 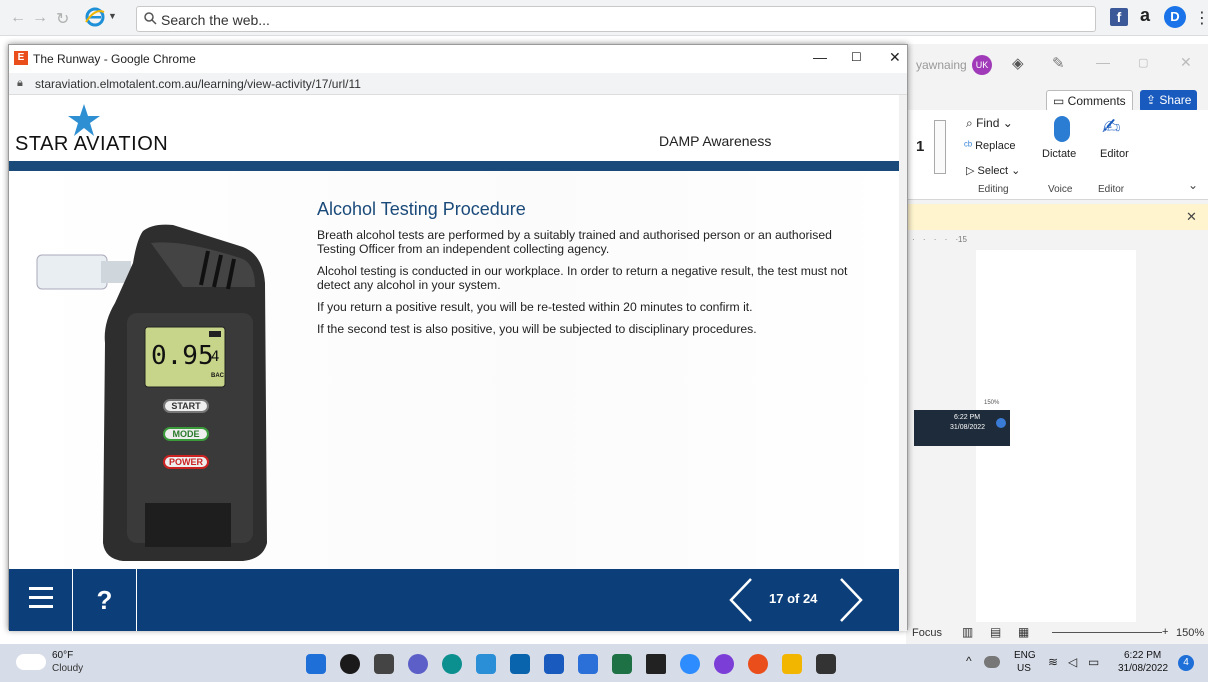 What do you see at coordinates (21, 58) in the screenshot?
I see `elmo-favicon-icon: E` at bounding box center [21, 58].